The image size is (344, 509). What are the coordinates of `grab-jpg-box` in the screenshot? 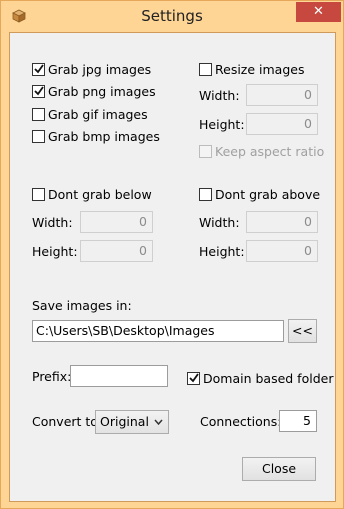 It's located at (38, 69).